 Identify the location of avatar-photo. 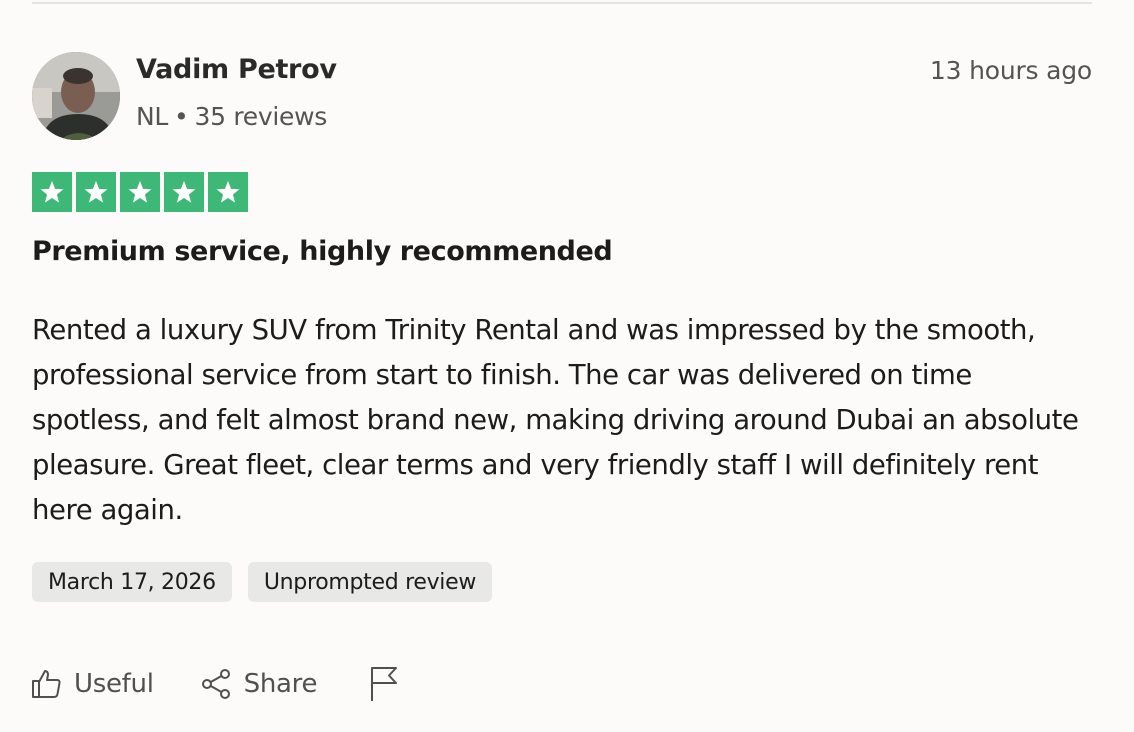
(76, 96).